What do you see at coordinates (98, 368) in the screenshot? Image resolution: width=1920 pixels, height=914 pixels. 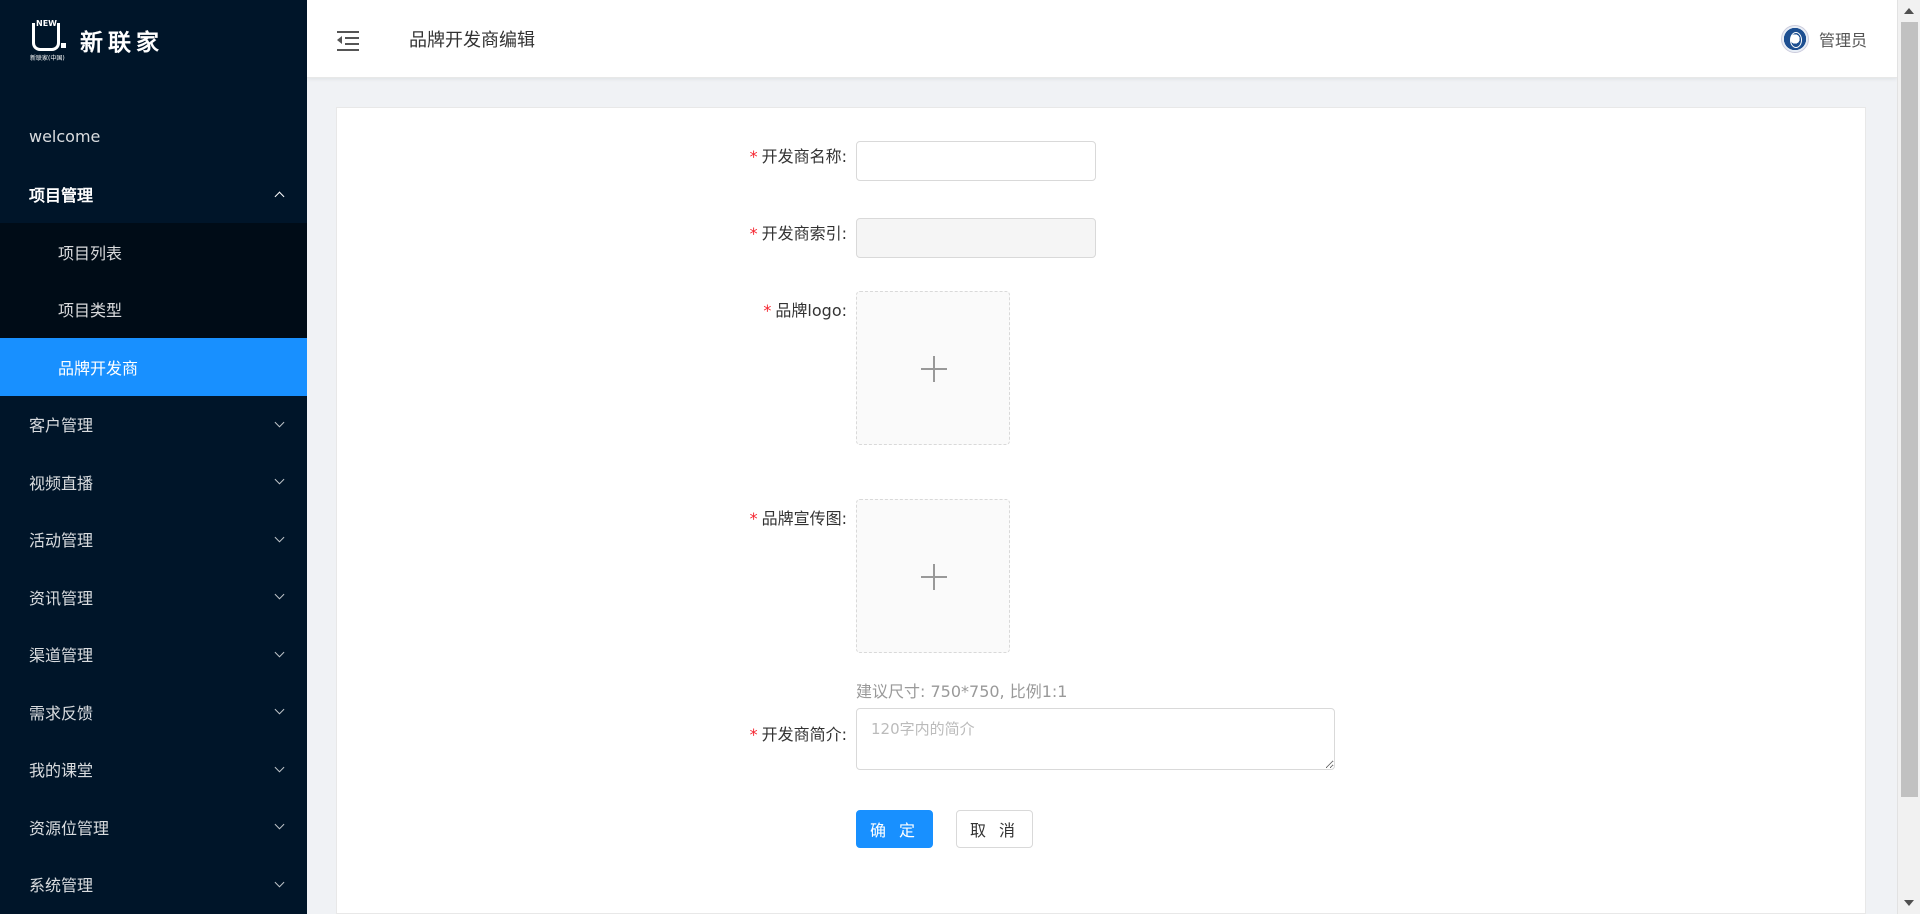 I see `sidebar-item-label: 品牌开发商` at bounding box center [98, 368].